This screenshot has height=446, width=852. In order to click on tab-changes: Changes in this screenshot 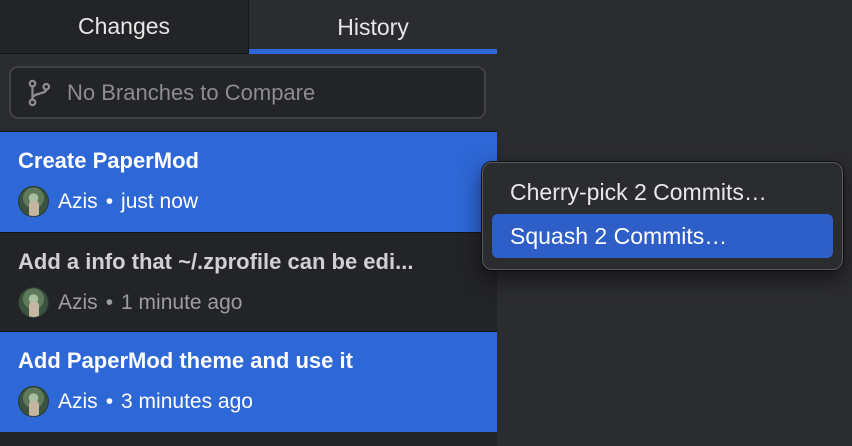, I will do `click(124, 27)`.